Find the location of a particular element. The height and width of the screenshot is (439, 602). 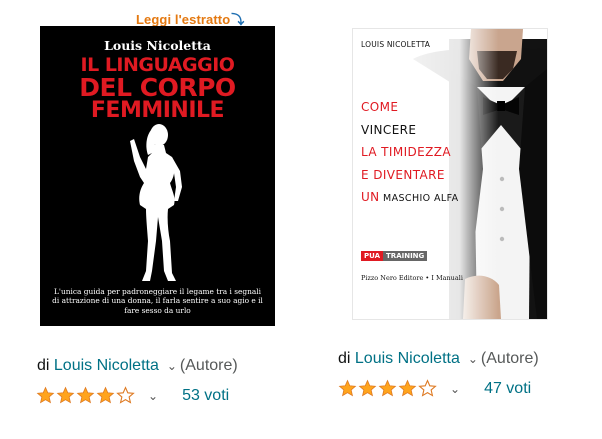

cover-publisher: Pizzo Nero Editore • I Manuali is located at coordinates (412, 278).